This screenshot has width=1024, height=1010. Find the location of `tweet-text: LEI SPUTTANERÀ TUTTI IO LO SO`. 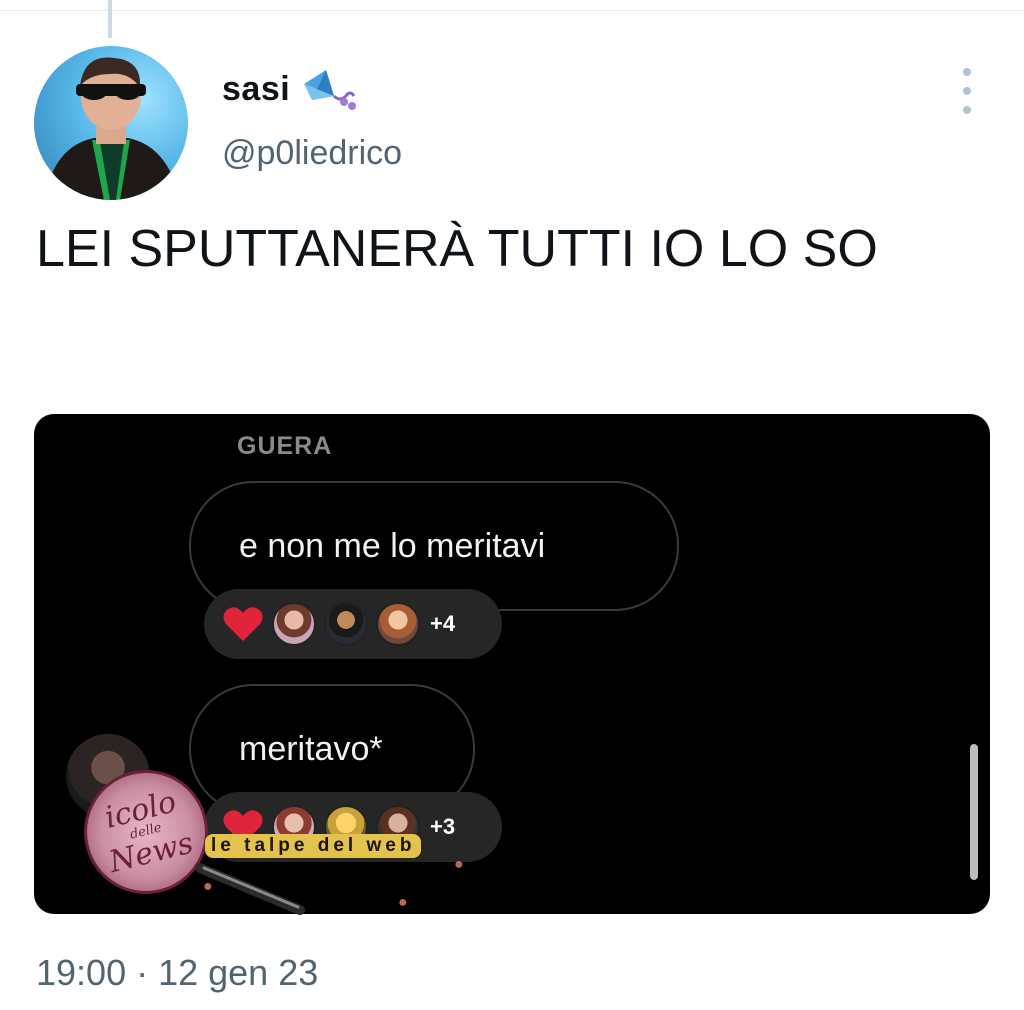

tweet-text: LEI SPUTTANERÀ TUTTI IO LO SO is located at coordinates (457, 249).